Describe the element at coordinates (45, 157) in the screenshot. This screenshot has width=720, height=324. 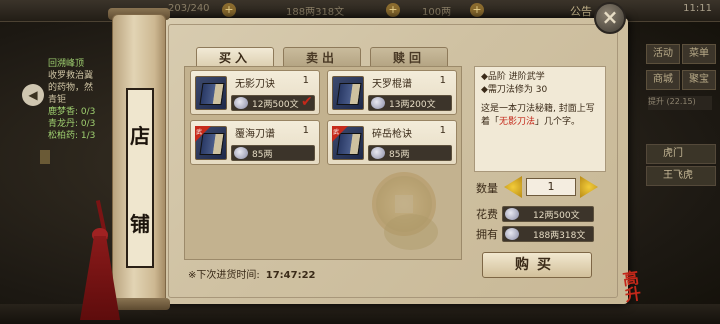
I see `side-tab-icon` at that location.